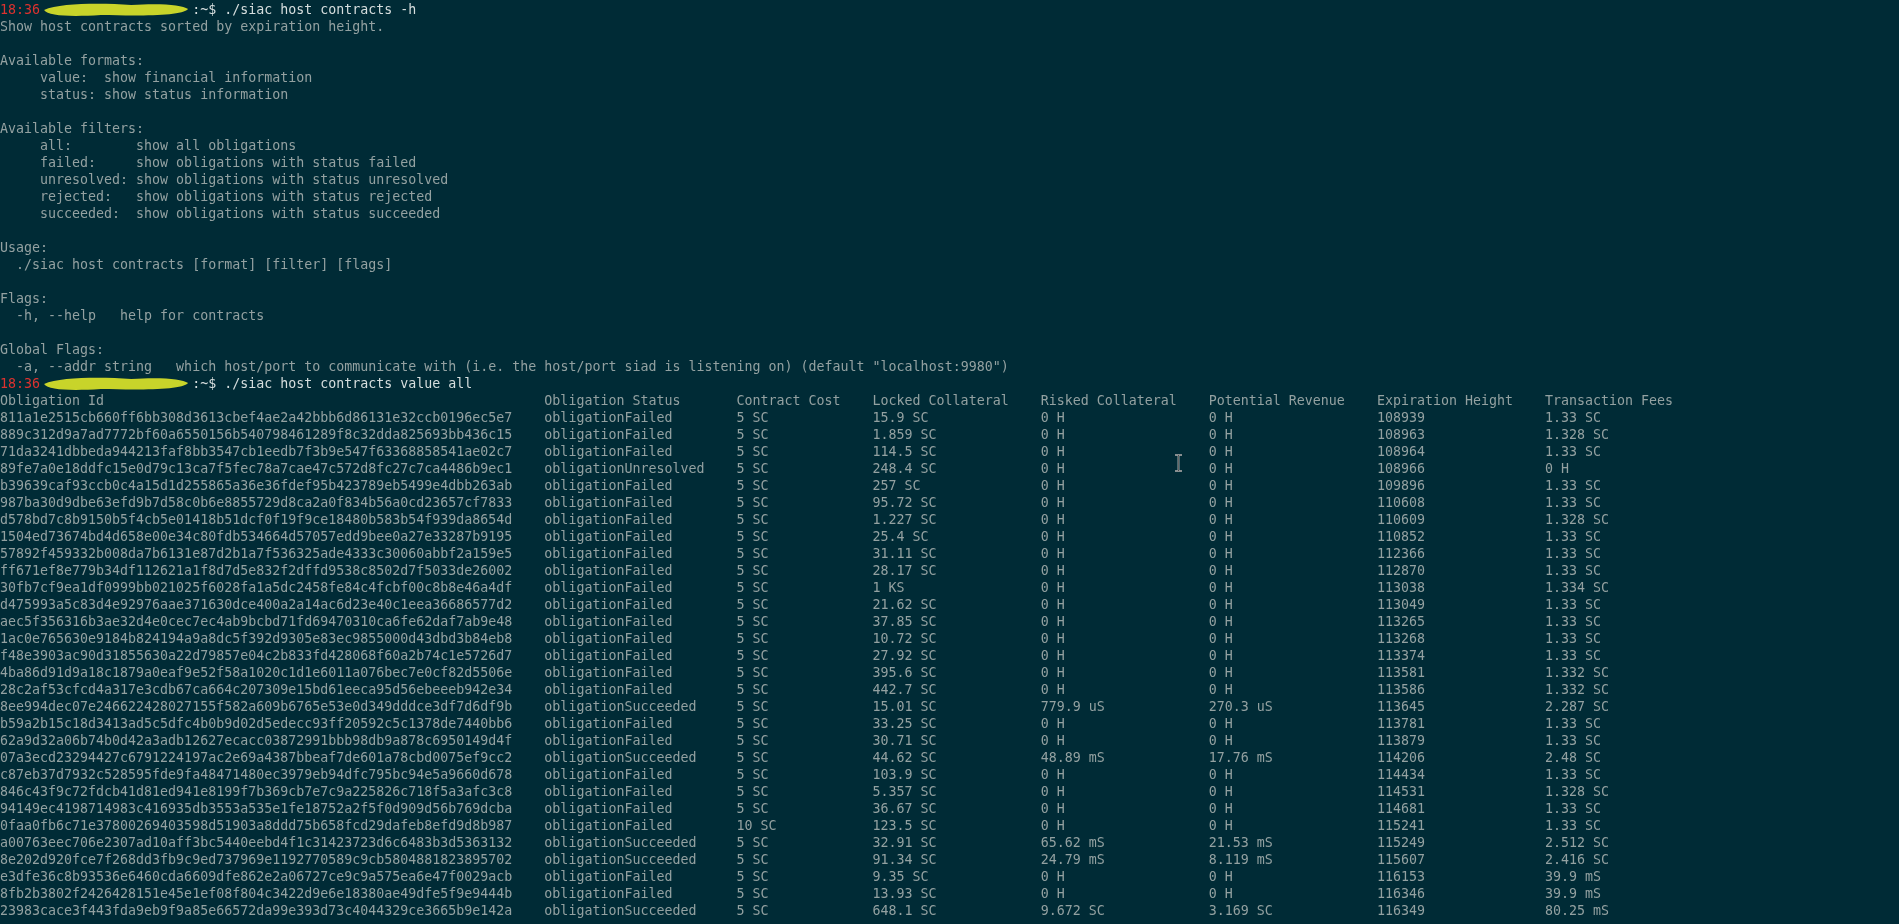  Describe the element at coordinates (1400, 434) in the screenshot. I see `table-cell: 108963` at that location.